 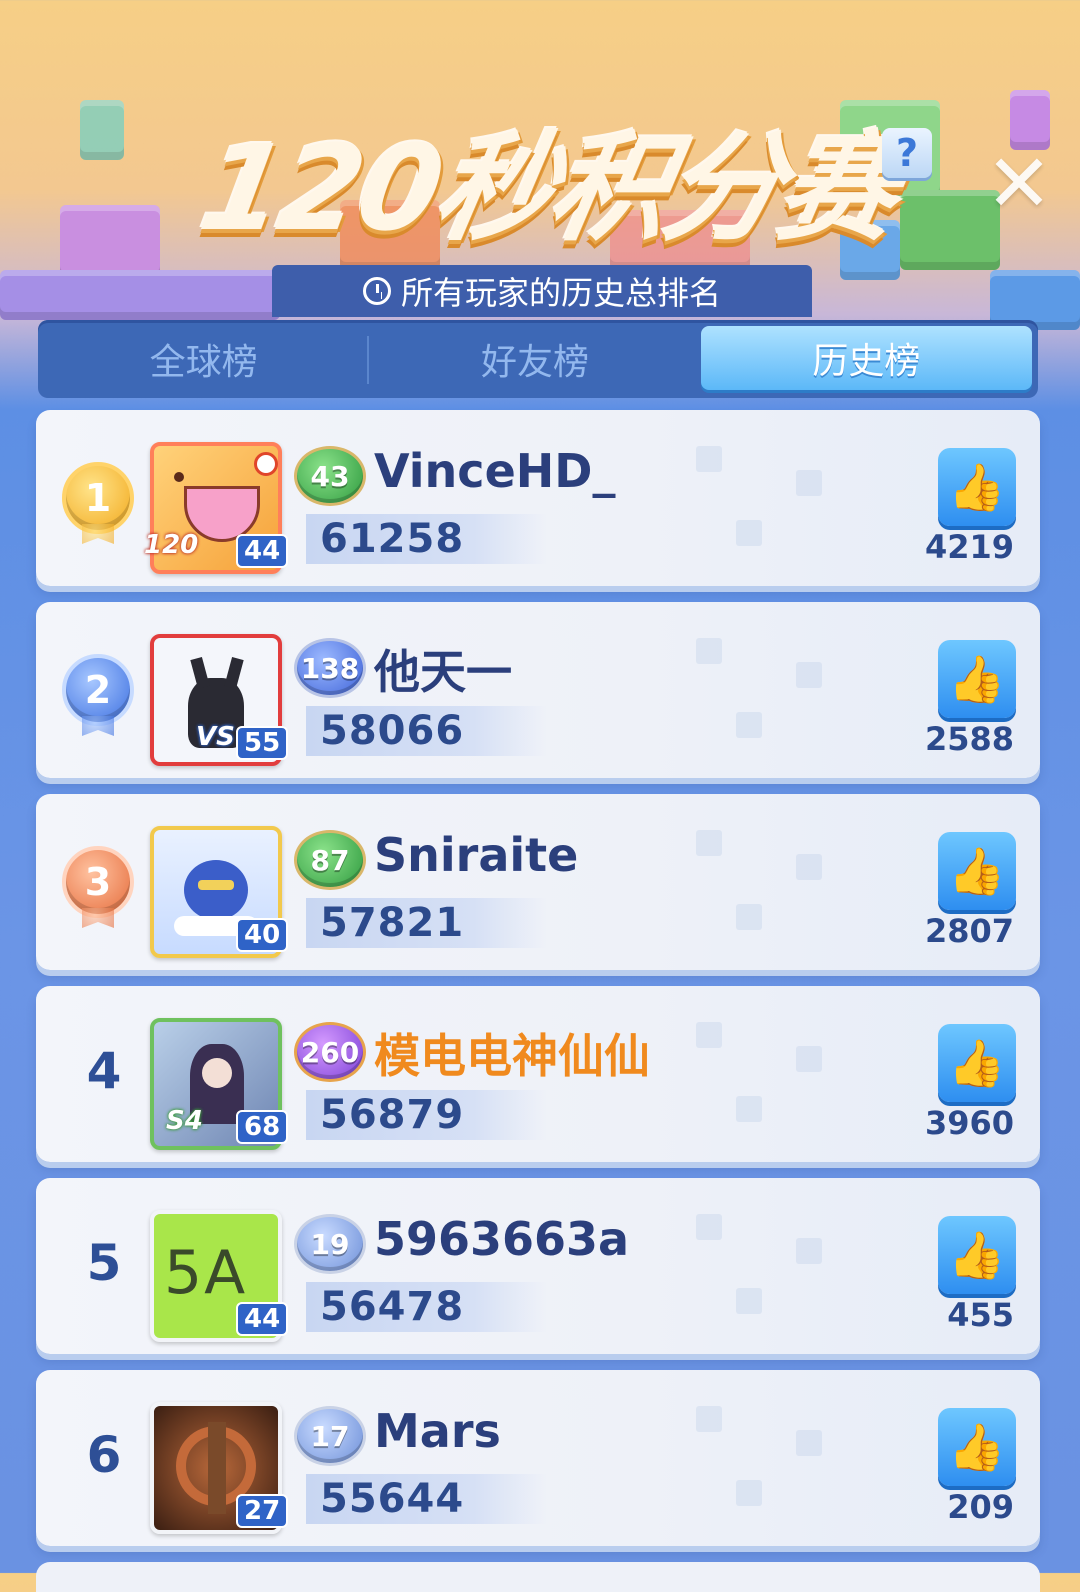 What do you see at coordinates (171, 545) in the screenshot?
I see `avatar-tag: 120` at bounding box center [171, 545].